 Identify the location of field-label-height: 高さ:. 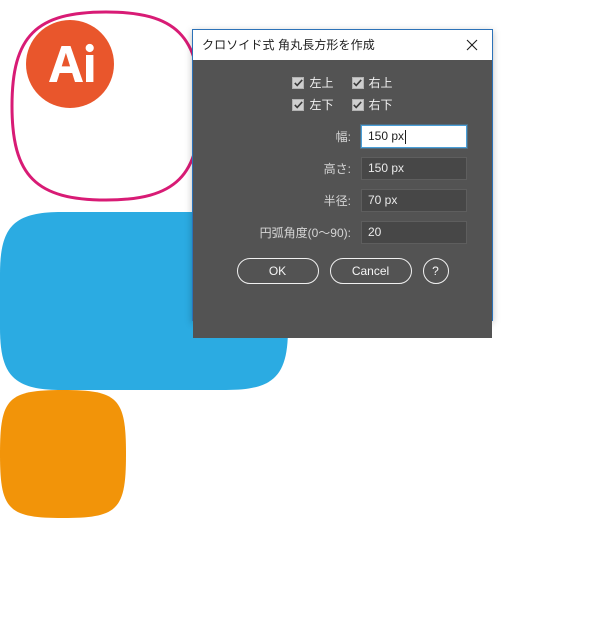
(337, 168).